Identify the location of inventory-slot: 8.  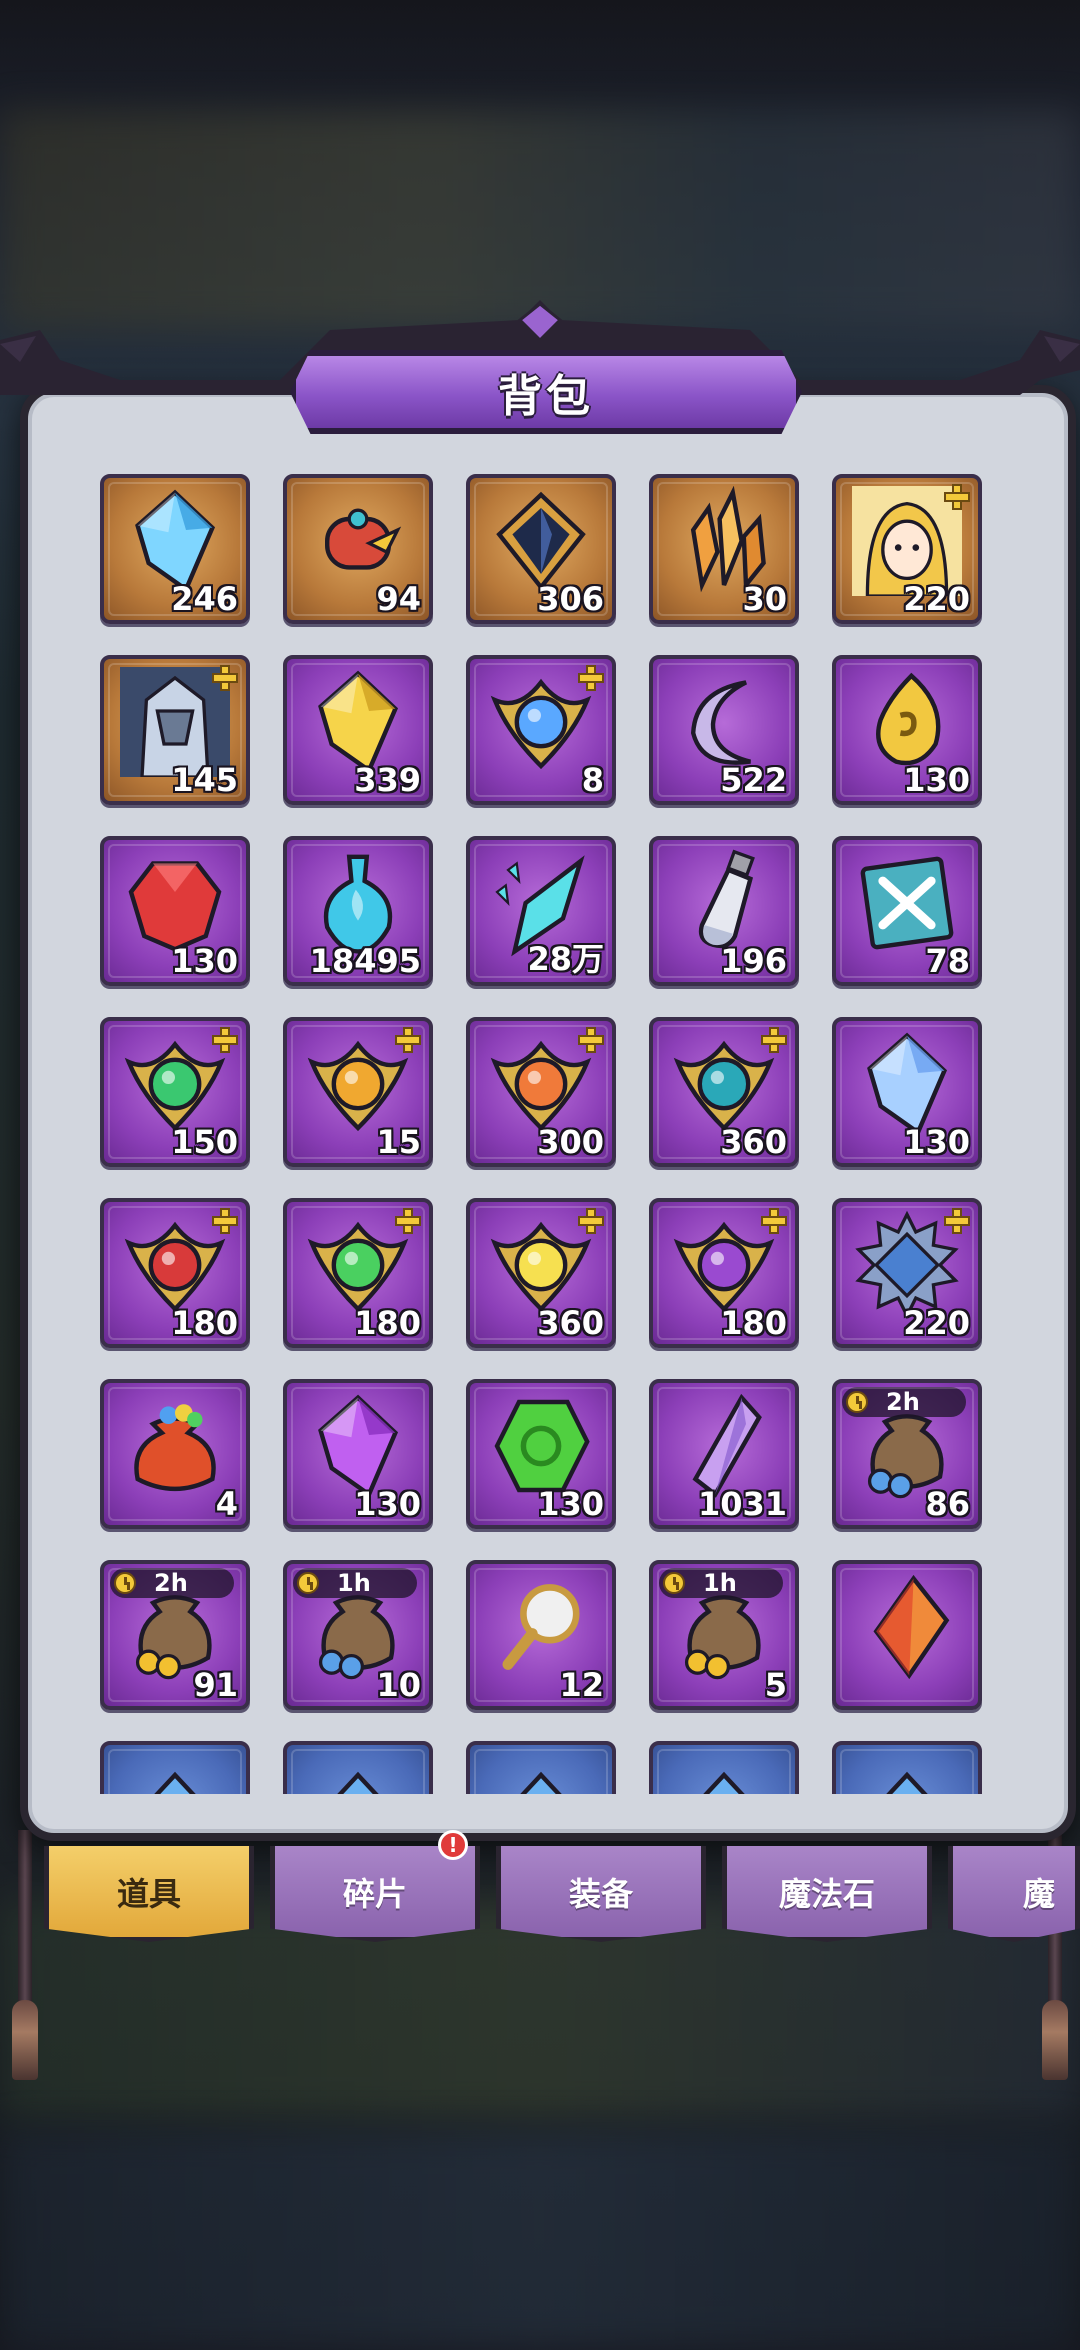
(541, 730).